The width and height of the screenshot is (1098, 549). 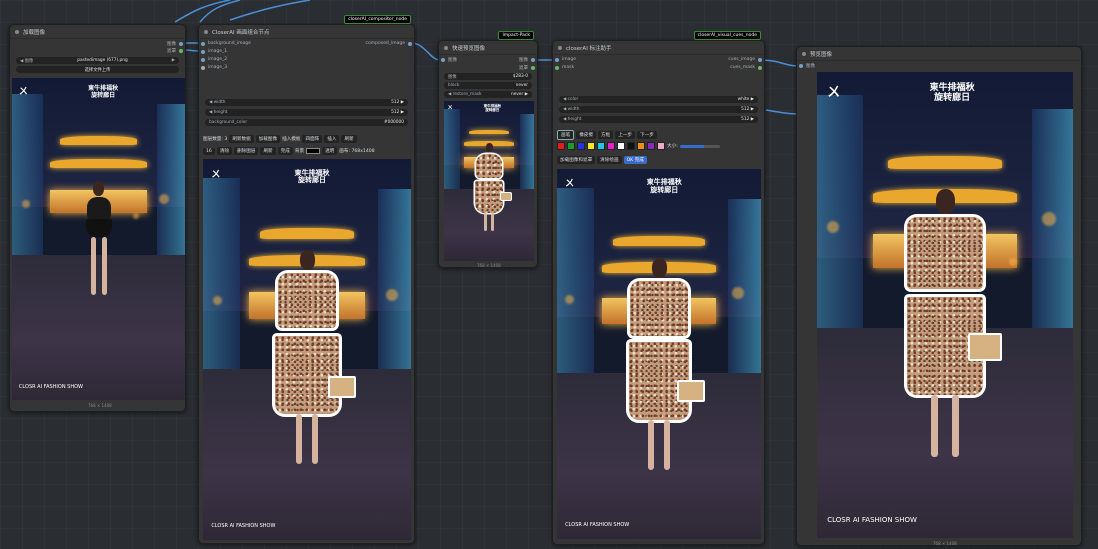 I want to click on node-title-bar: closerAI 标注助手, so click(x=658, y=48).